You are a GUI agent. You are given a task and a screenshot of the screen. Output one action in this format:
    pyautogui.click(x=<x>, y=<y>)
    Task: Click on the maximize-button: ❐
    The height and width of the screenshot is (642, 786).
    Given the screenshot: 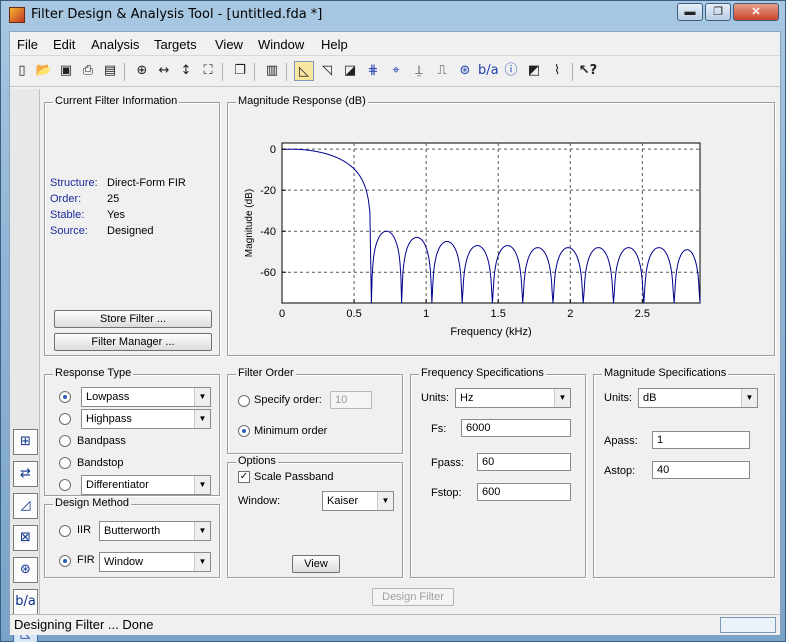 What is the action you would take?
    pyautogui.click(x=718, y=12)
    